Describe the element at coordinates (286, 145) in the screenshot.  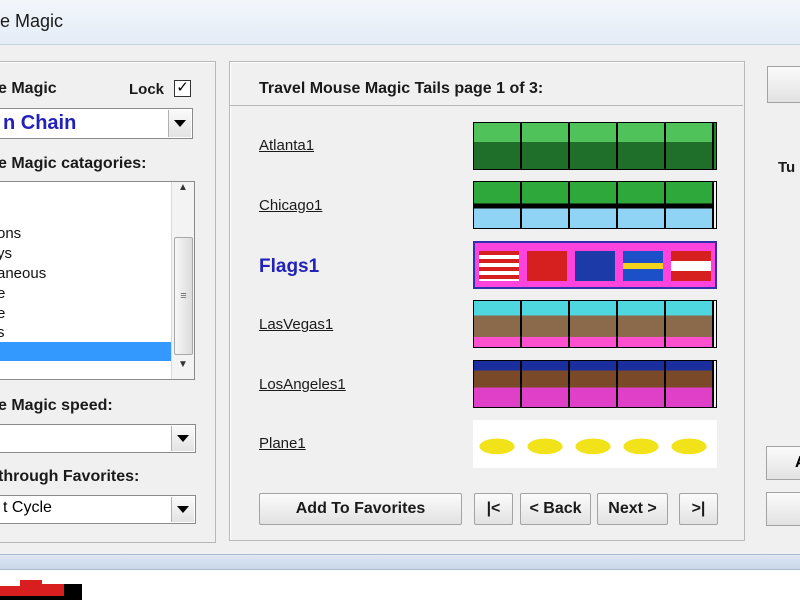
I see `tail-link-atlanta1: Atlanta1` at that location.